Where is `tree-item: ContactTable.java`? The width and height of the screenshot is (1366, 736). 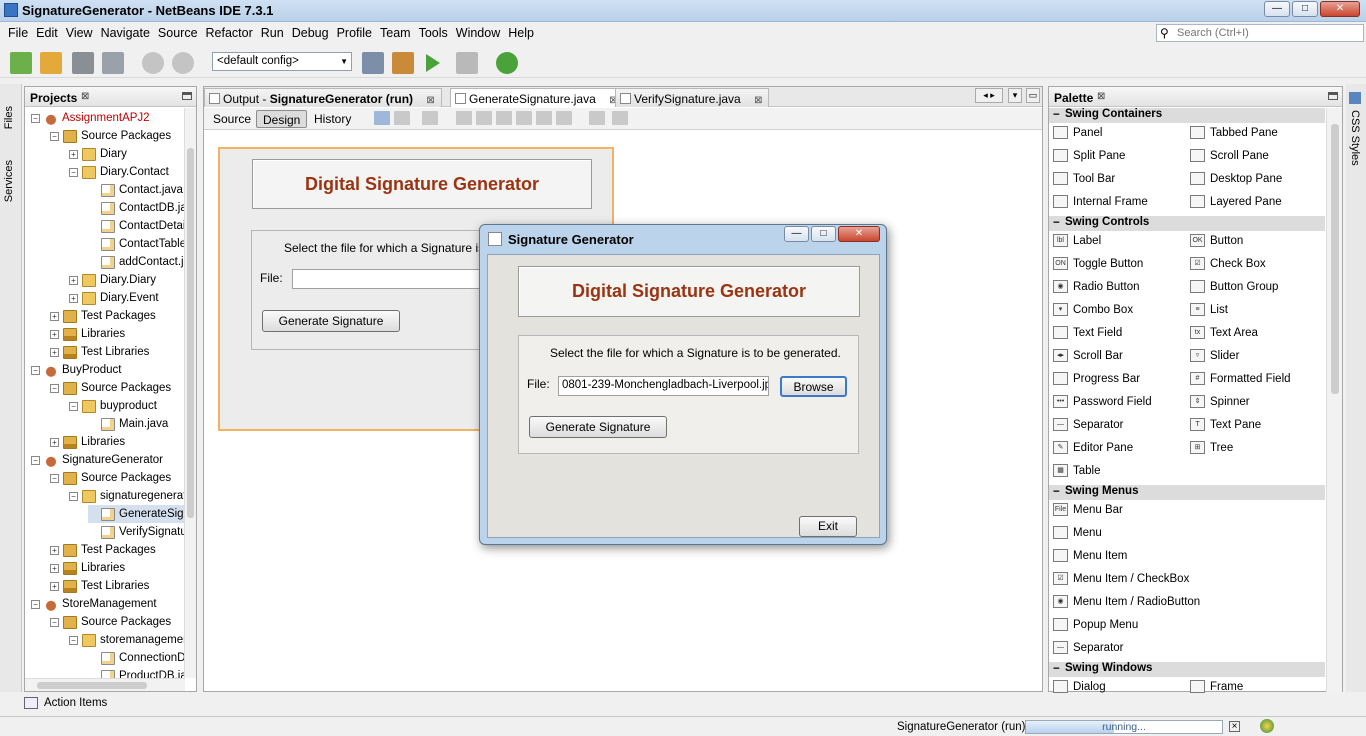
tree-item: ContactTable.java is located at coordinates (136, 244).